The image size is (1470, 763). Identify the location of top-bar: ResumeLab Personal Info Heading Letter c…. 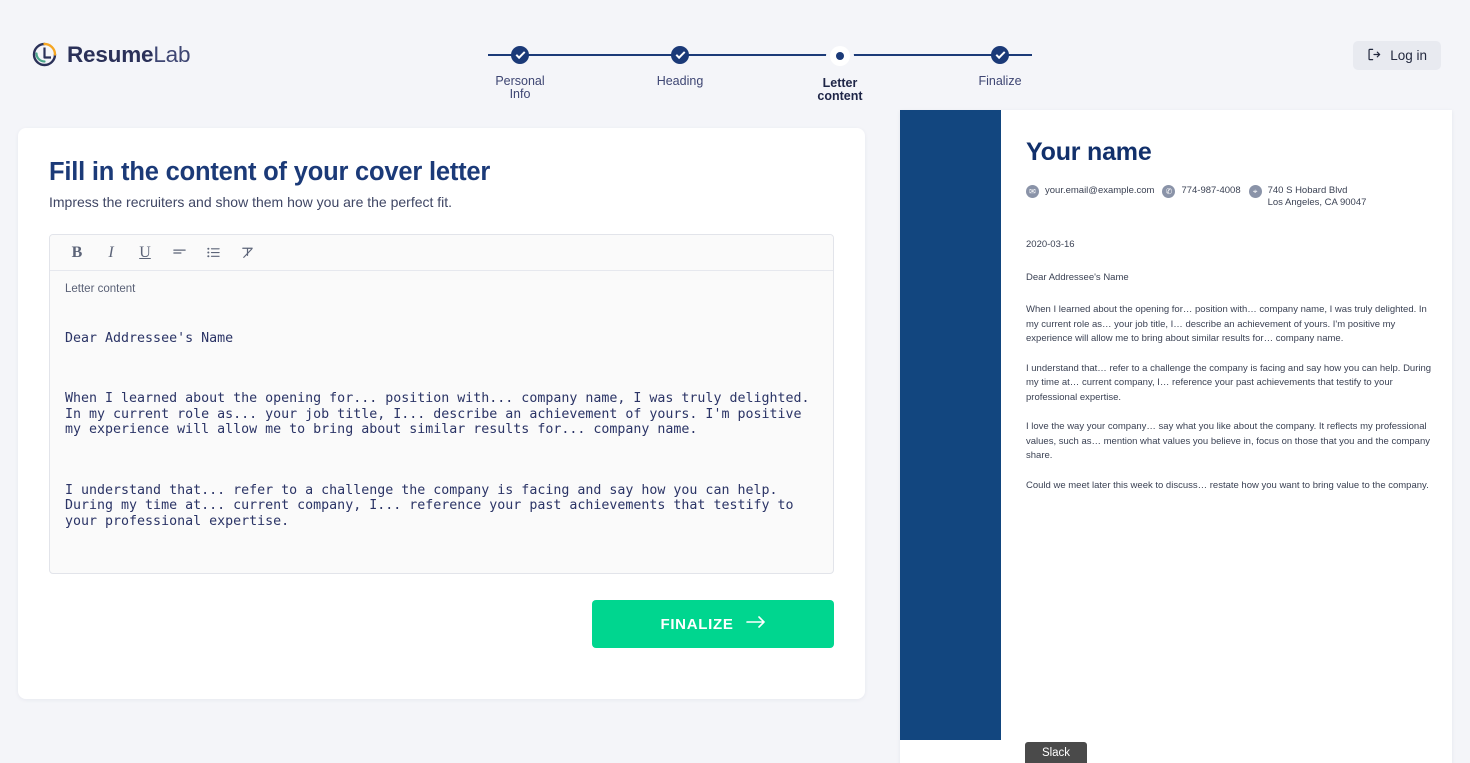
(735, 55).